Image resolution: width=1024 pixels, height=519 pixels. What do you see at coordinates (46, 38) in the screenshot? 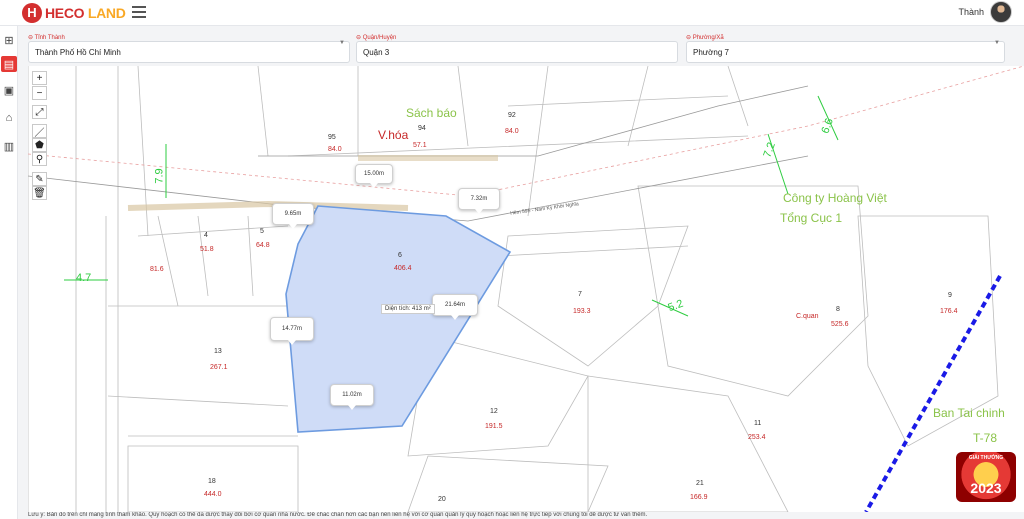
I see `province-label: ⊖ Tỉnh Thành` at bounding box center [46, 38].